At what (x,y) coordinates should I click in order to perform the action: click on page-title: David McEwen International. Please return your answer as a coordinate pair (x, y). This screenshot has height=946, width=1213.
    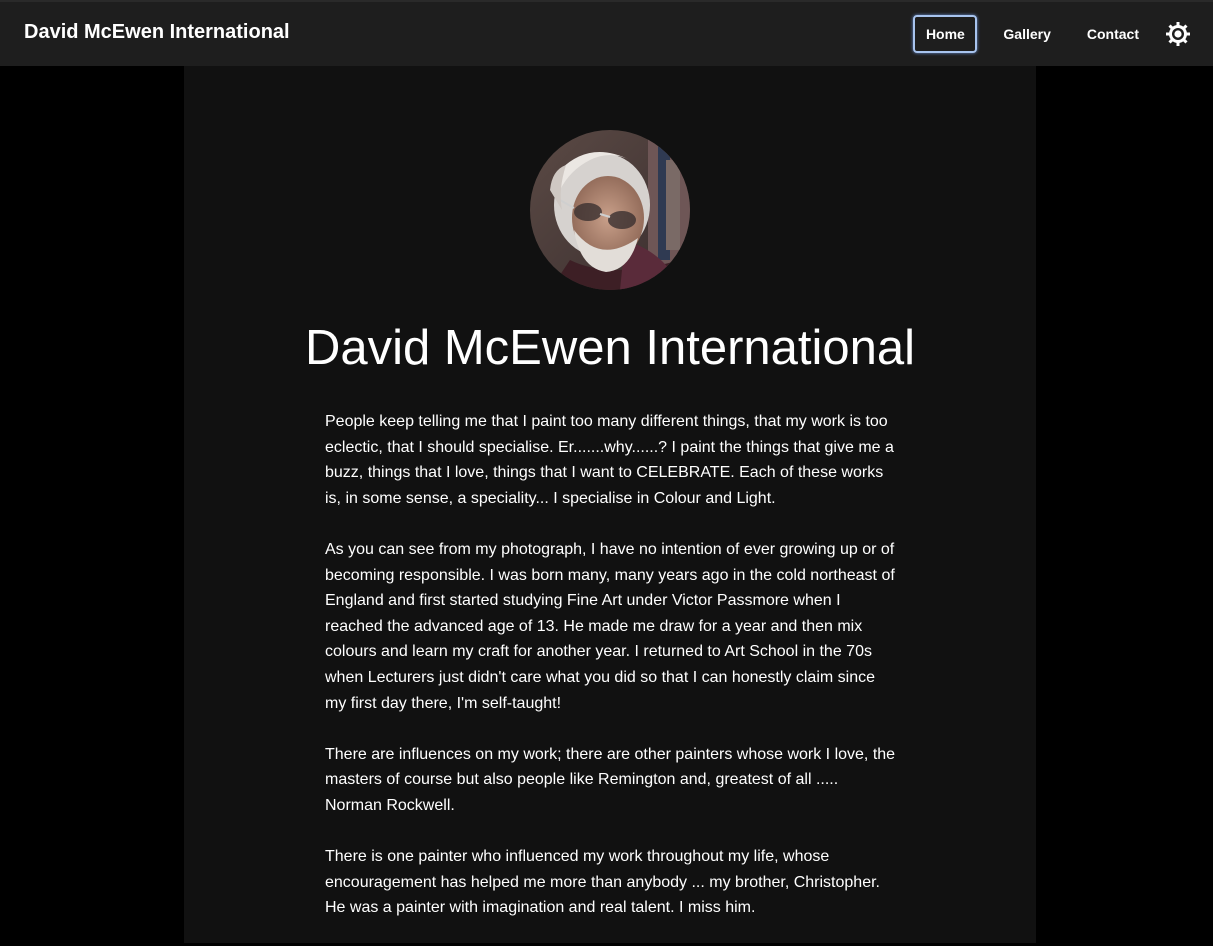
    Looking at the image, I should click on (610, 348).